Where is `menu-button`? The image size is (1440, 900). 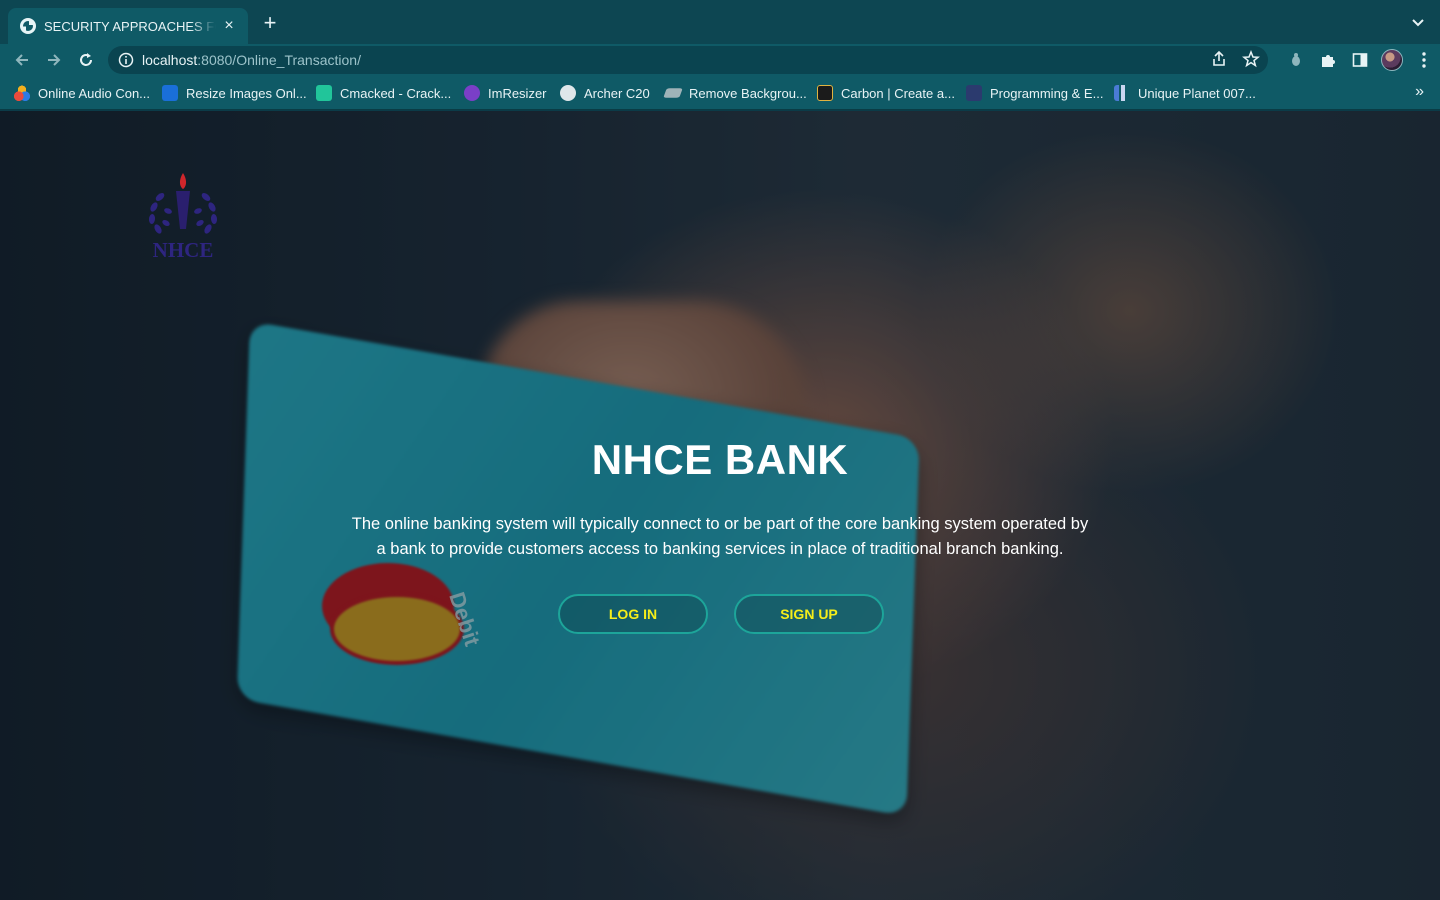
menu-button is located at coordinates (1424, 60).